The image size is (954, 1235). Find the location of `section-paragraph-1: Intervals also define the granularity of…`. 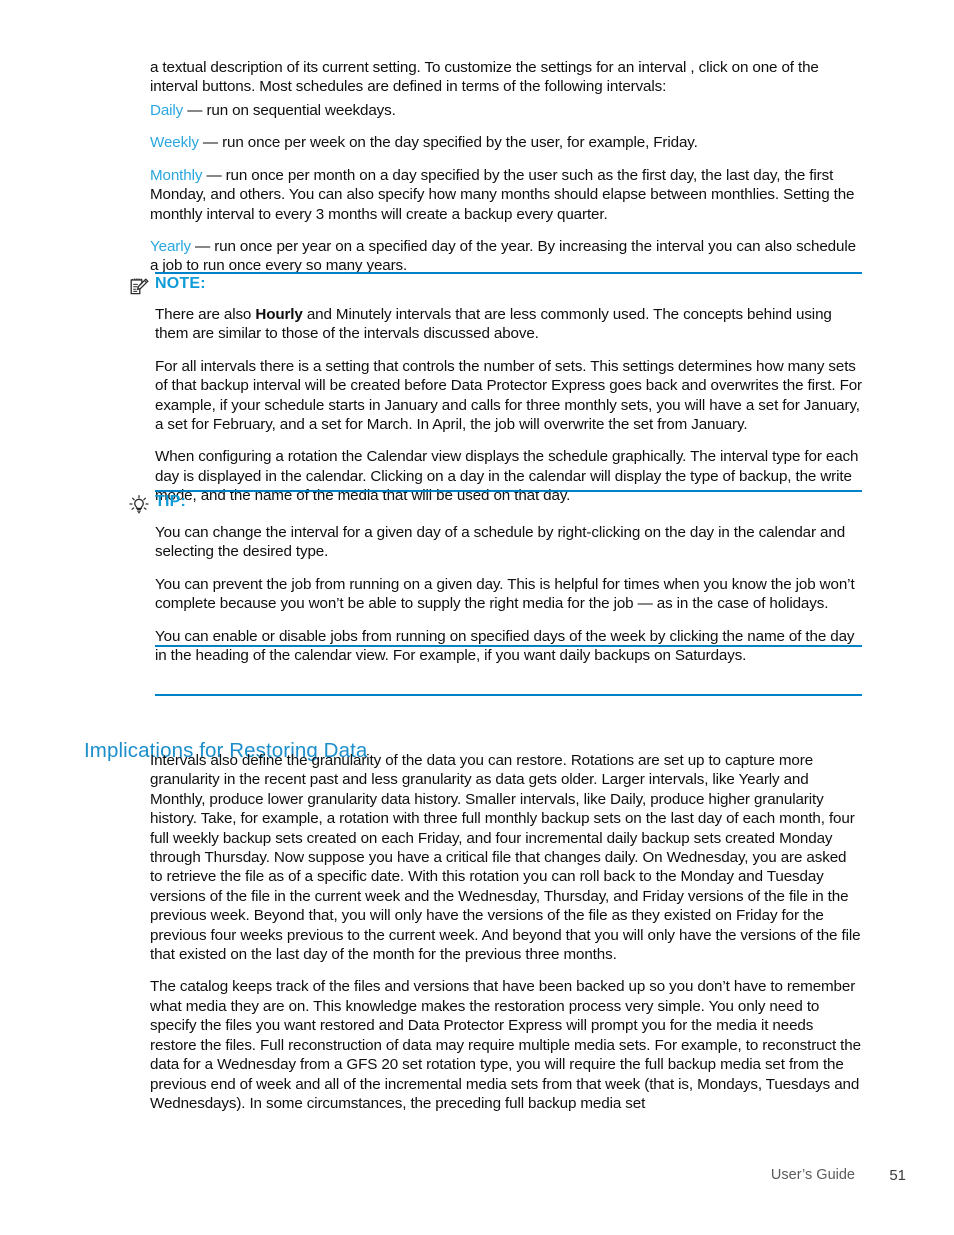

section-paragraph-1: Intervals also define the granularity of… is located at coordinates (505, 858).